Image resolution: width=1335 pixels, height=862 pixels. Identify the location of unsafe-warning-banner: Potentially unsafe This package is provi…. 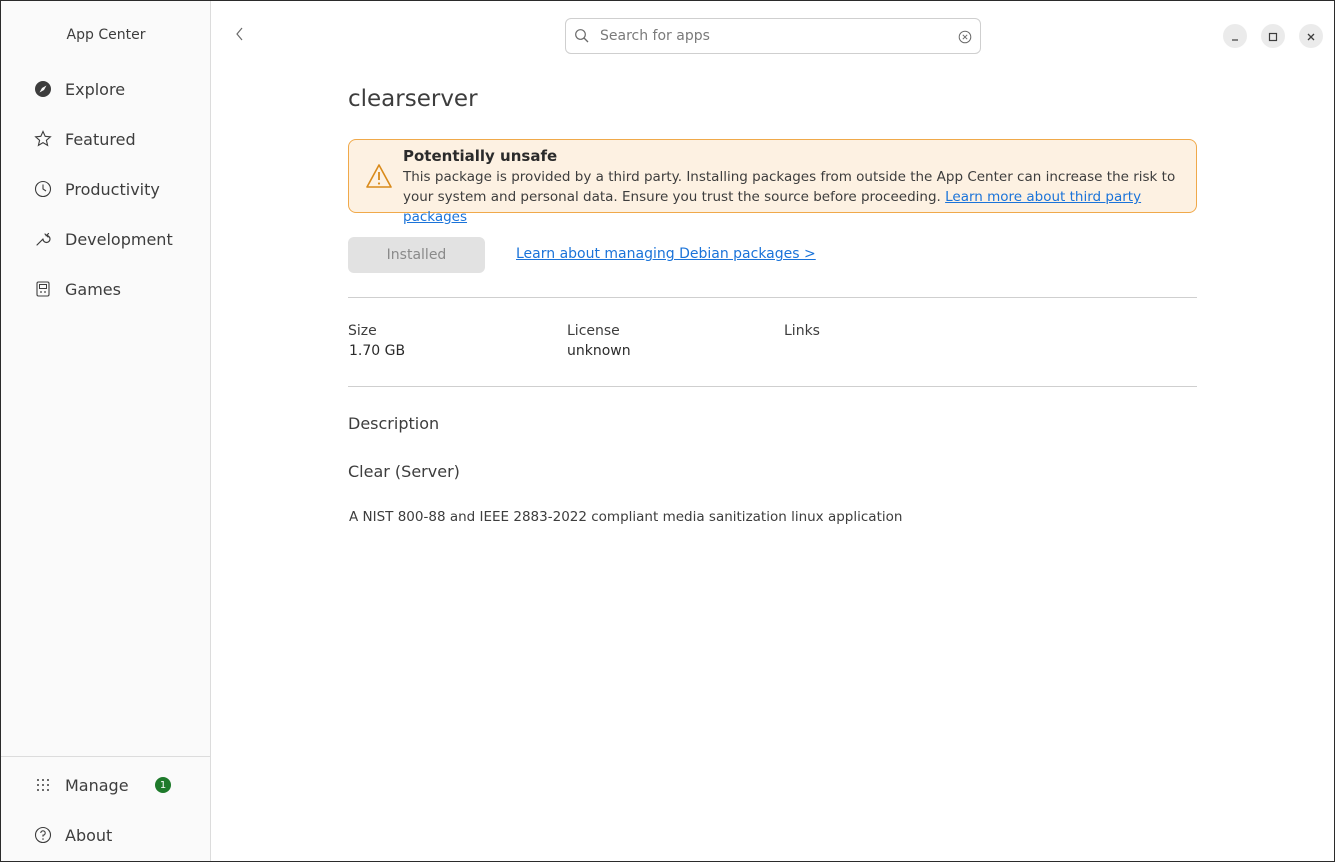
(772, 182).